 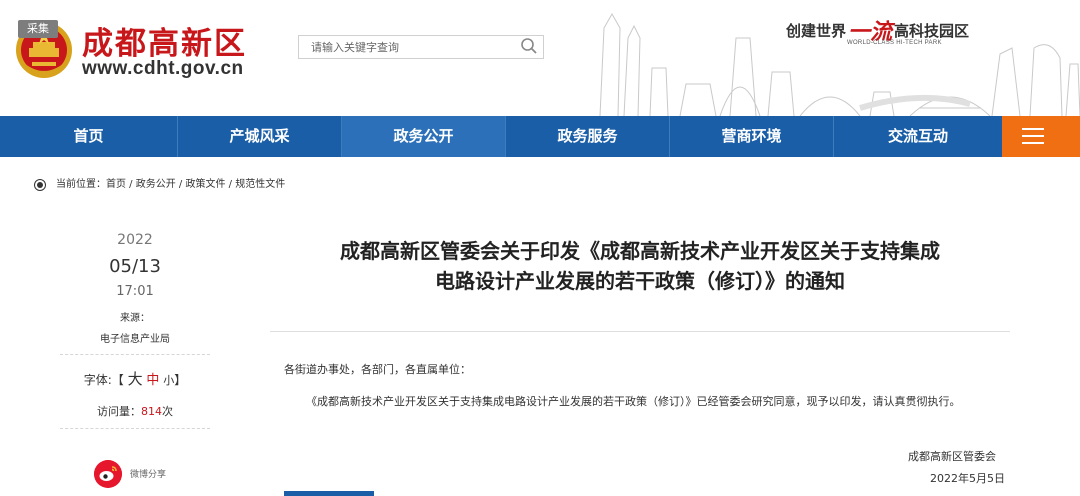 I want to click on nav-item-business: 营商环境, so click(x=752, y=136).